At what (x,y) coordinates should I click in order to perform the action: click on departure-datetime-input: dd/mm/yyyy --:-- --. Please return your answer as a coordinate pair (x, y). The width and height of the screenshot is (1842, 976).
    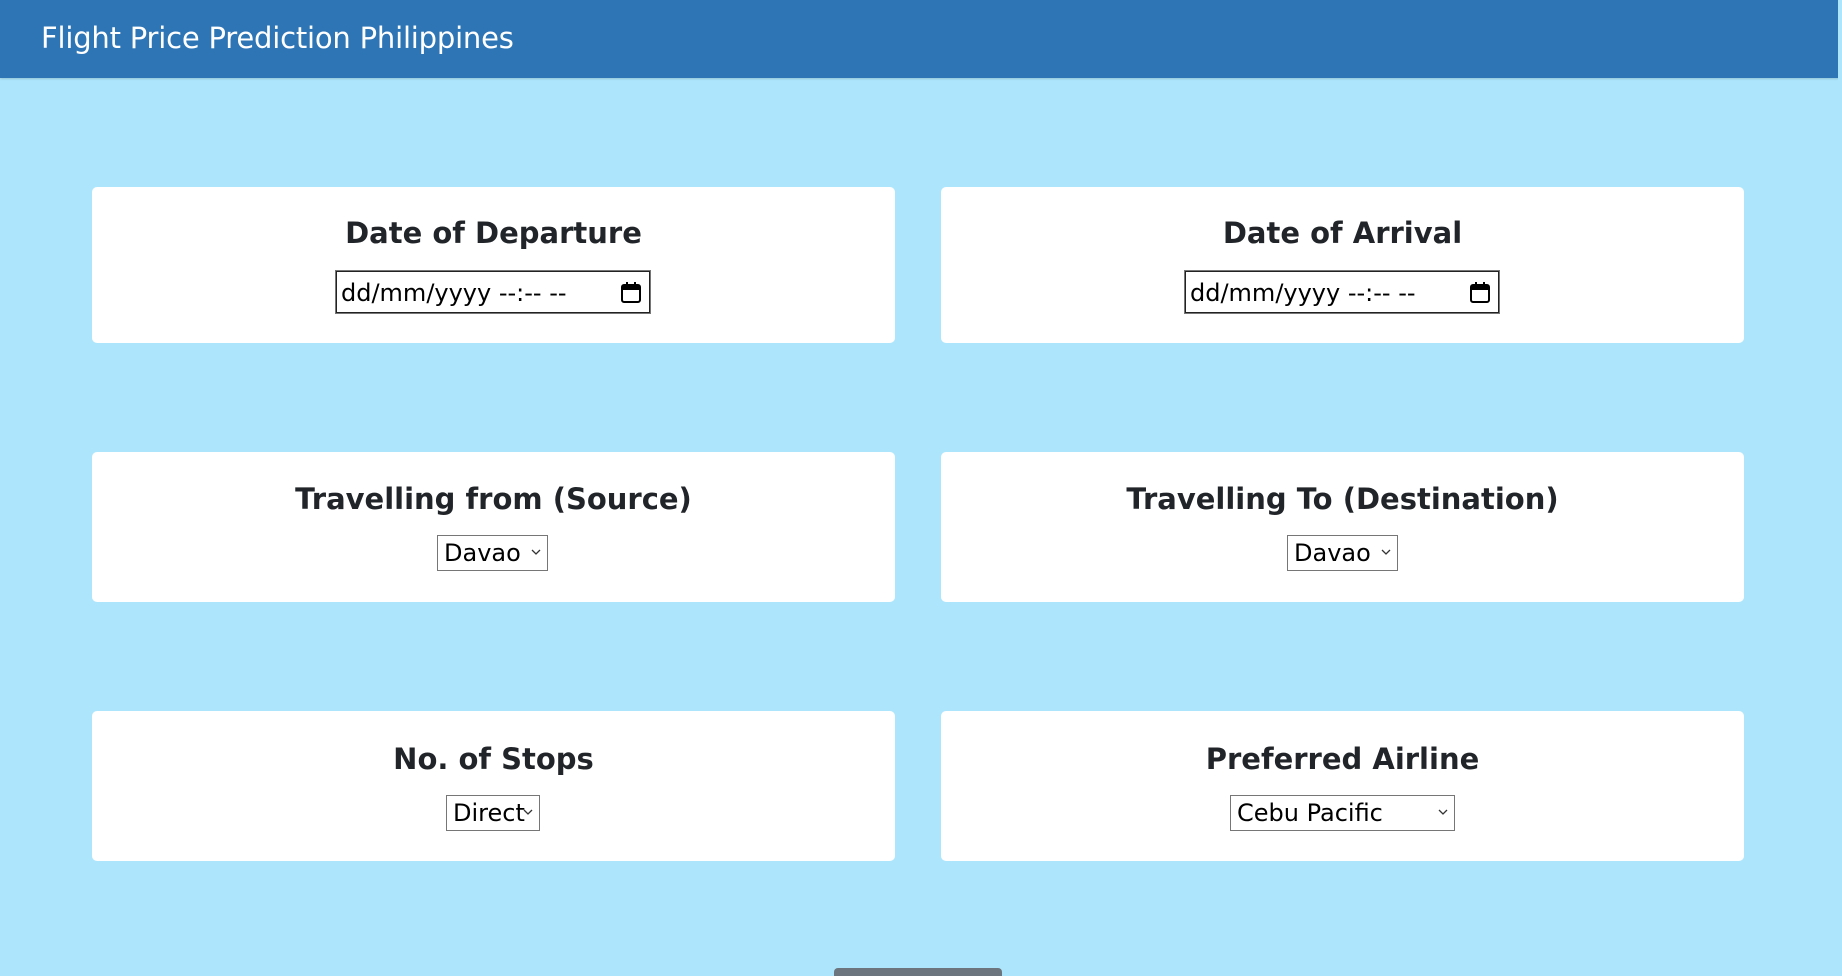
    Looking at the image, I should click on (493, 292).